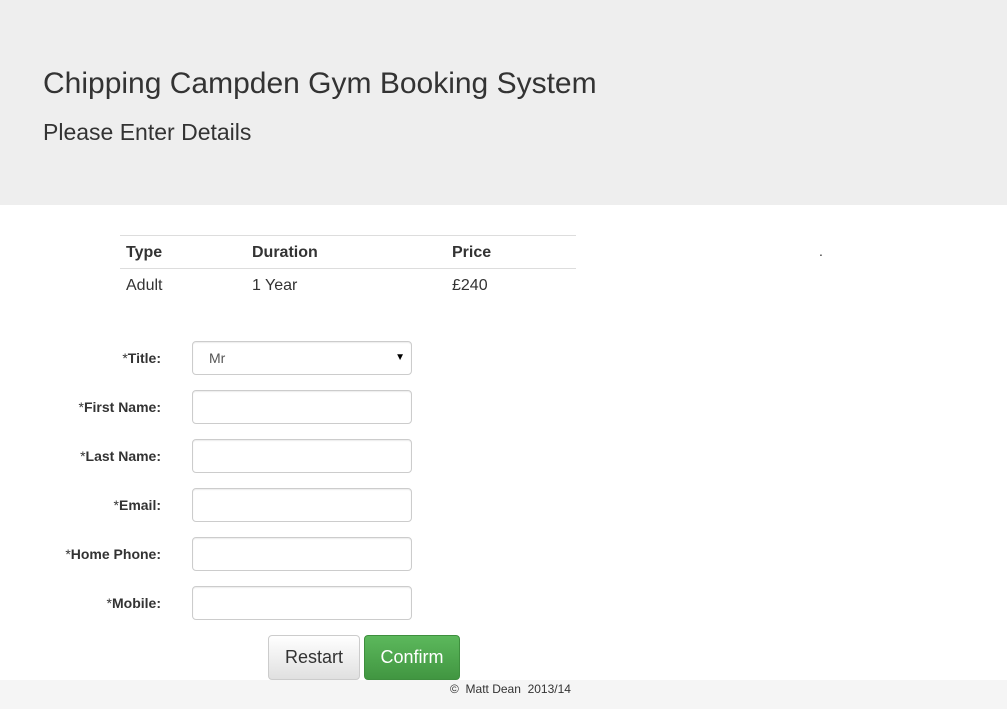  What do you see at coordinates (302, 603) in the screenshot?
I see `mobile-field` at bounding box center [302, 603].